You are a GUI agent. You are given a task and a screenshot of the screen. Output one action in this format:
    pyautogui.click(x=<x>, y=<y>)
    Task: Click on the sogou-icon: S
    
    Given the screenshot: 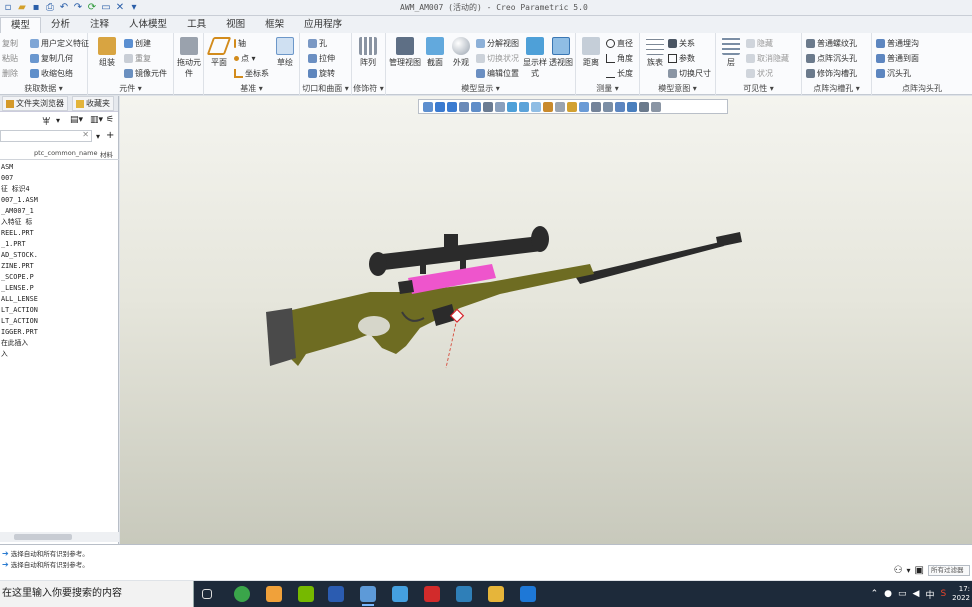 What is the action you would take?
    pyautogui.click(x=943, y=594)
    